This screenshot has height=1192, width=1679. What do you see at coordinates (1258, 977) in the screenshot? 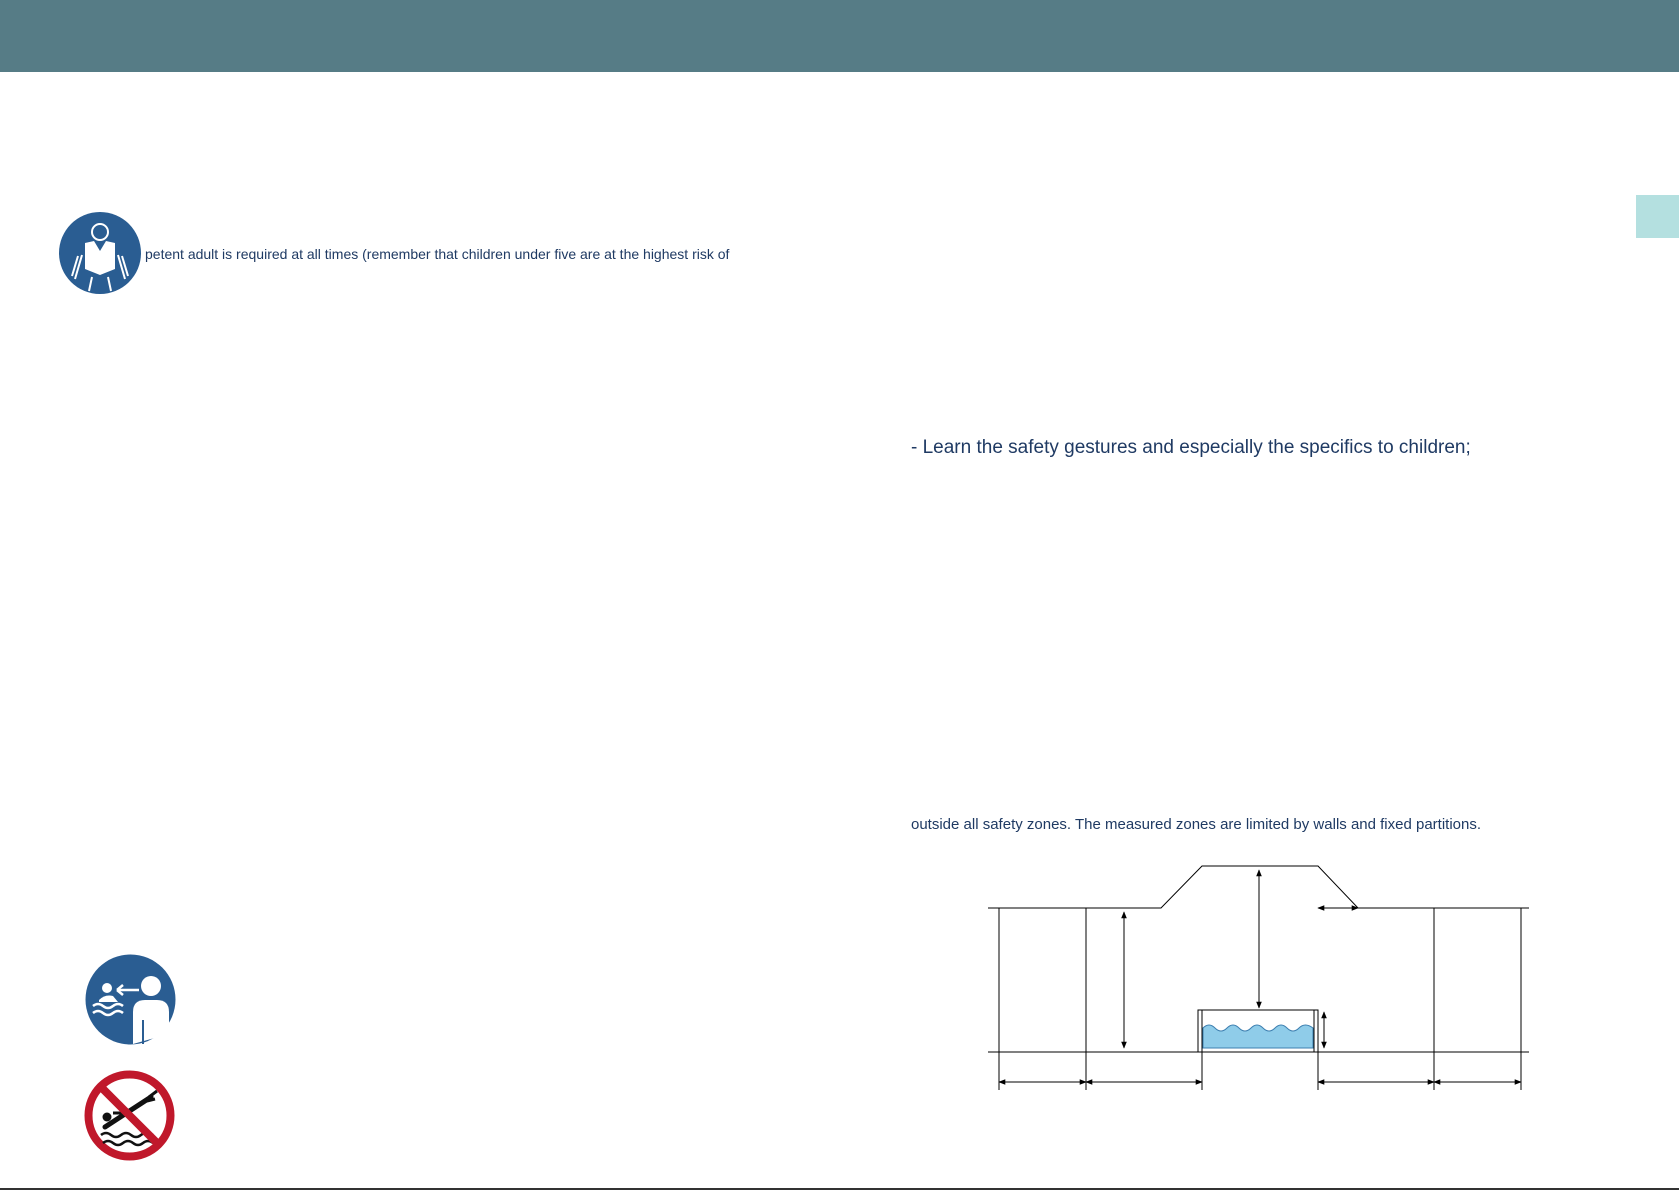
I see `safety-zone-diagram` at bounding box center [1258, 977].